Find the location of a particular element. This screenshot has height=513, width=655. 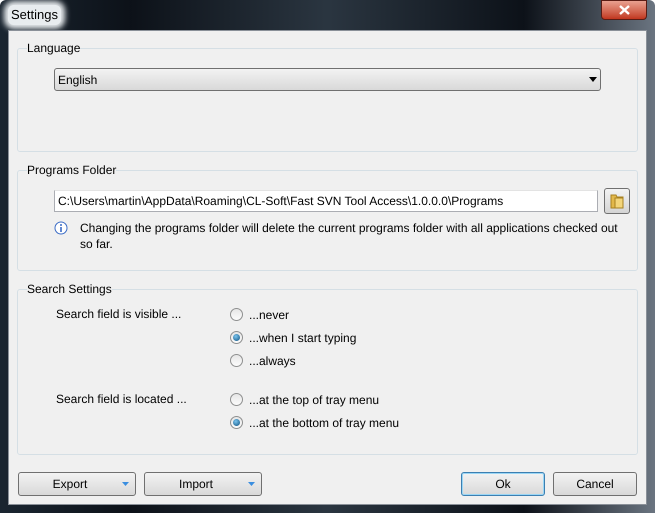

info-text: Changing the programs folder will delete the current programs folder with all applications checked out so far. is located at coordinates (349, 236).